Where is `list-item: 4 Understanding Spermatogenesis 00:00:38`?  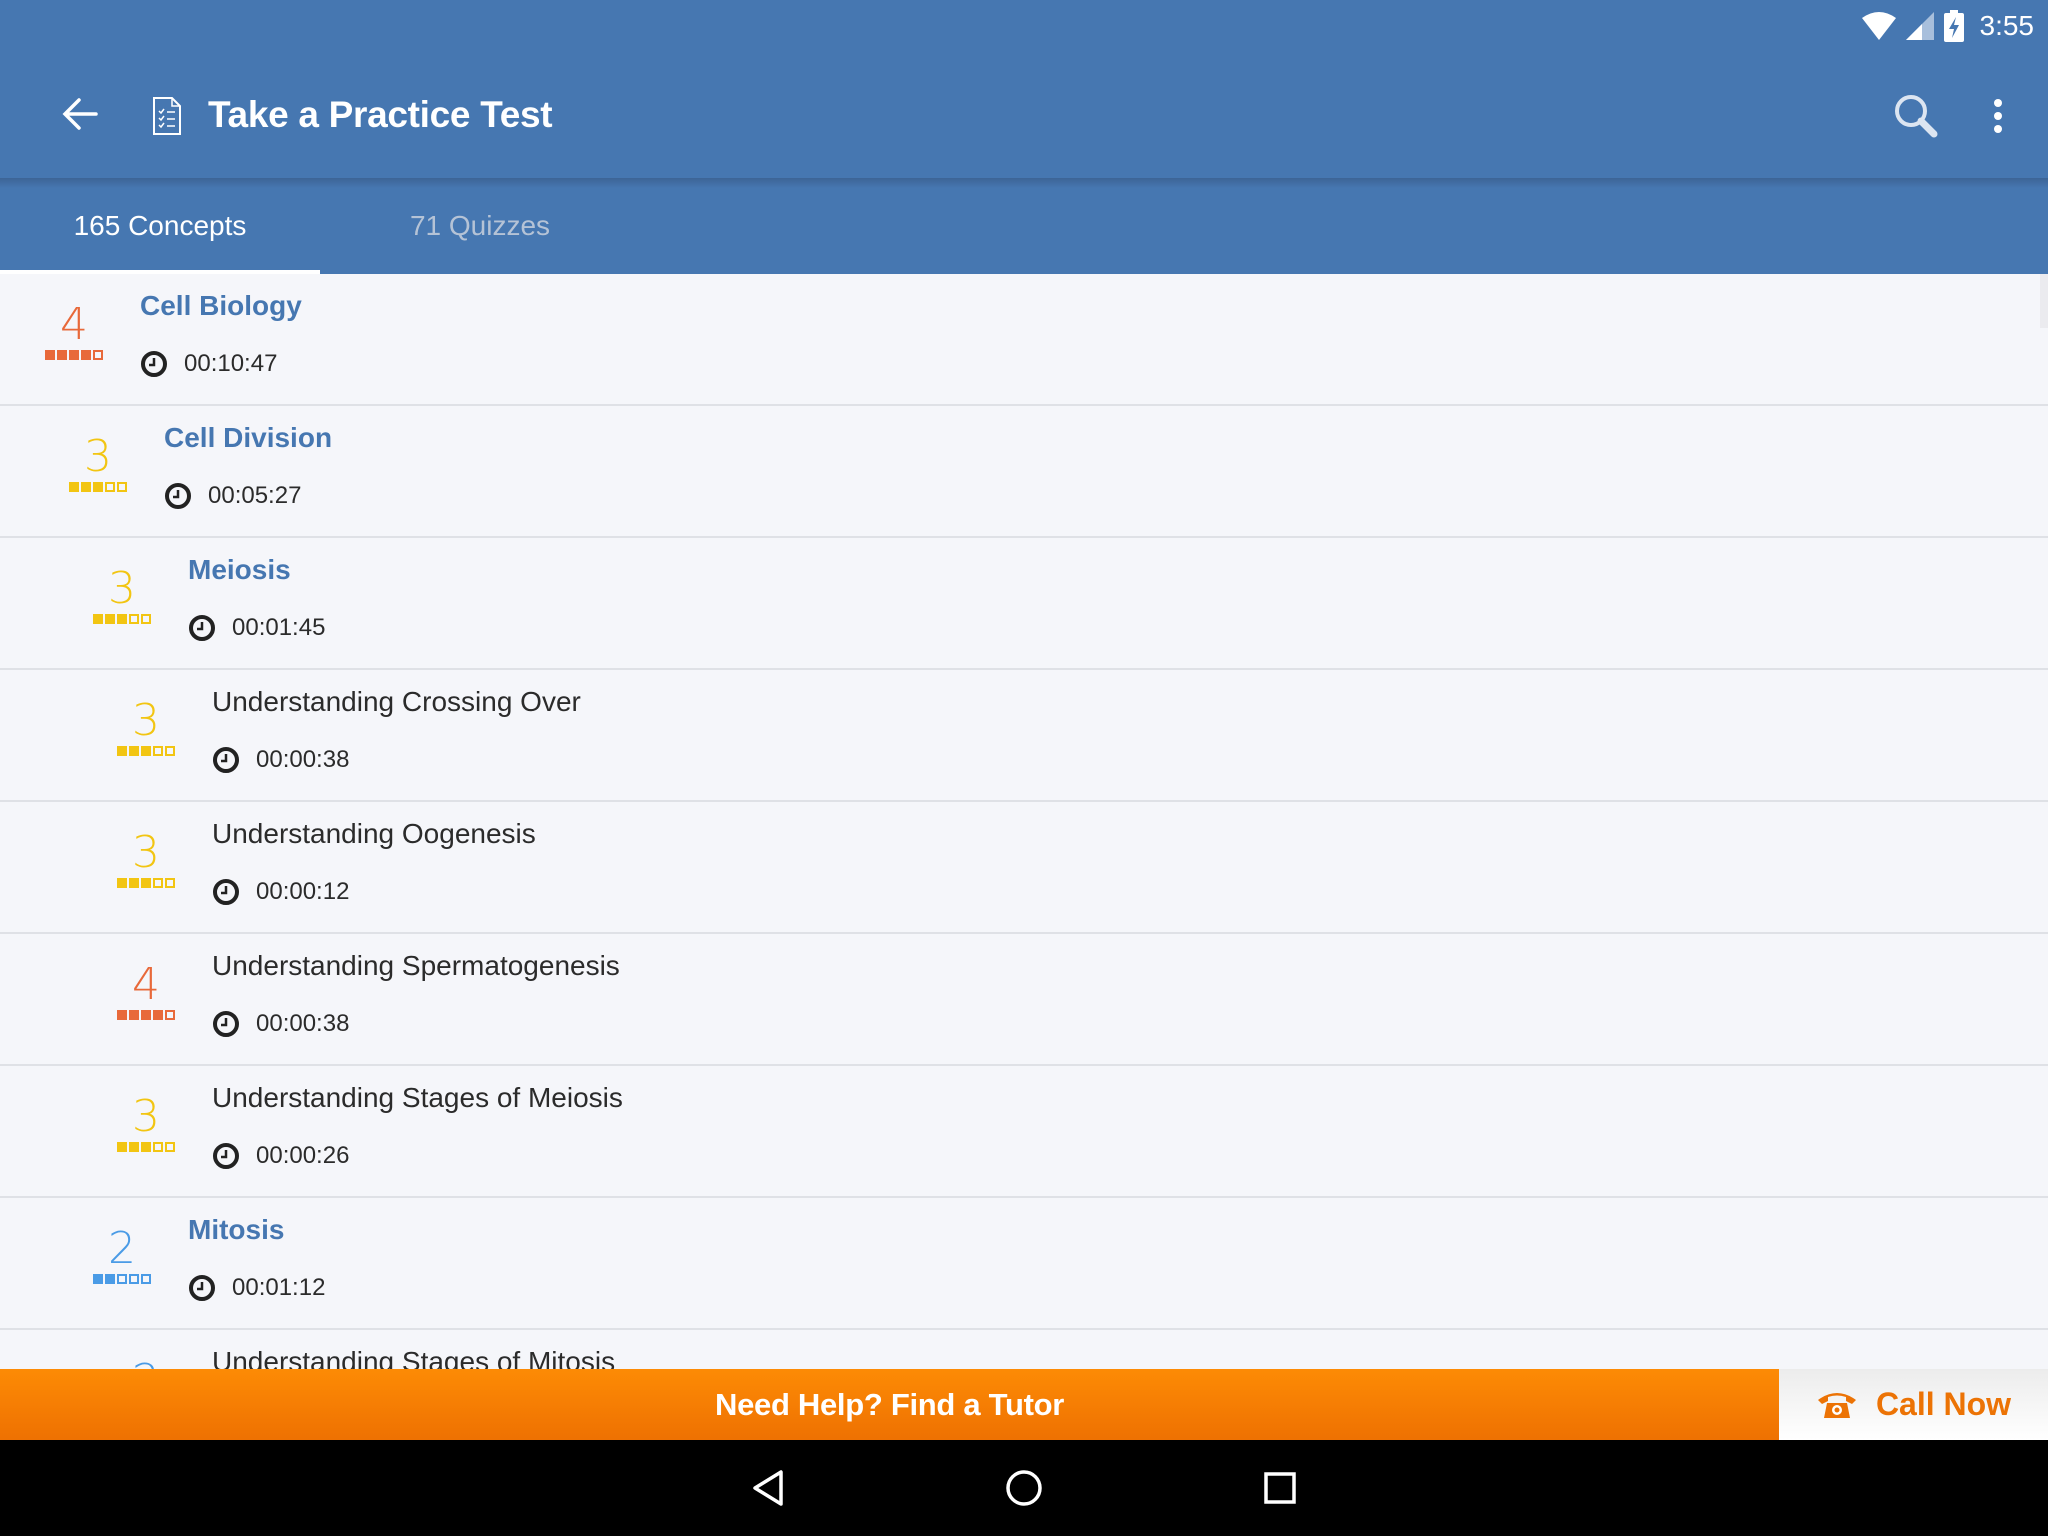
list-item: 4 Understanding Spermatogenesis 00:00:38 is located at coordinates (1024, 1000).